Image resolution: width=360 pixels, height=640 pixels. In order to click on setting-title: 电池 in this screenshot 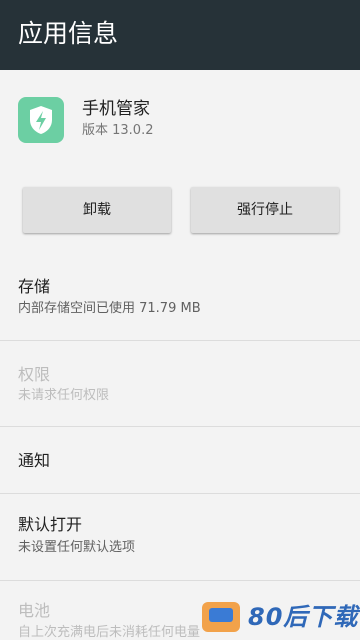, I will do `click(34, 610)`.